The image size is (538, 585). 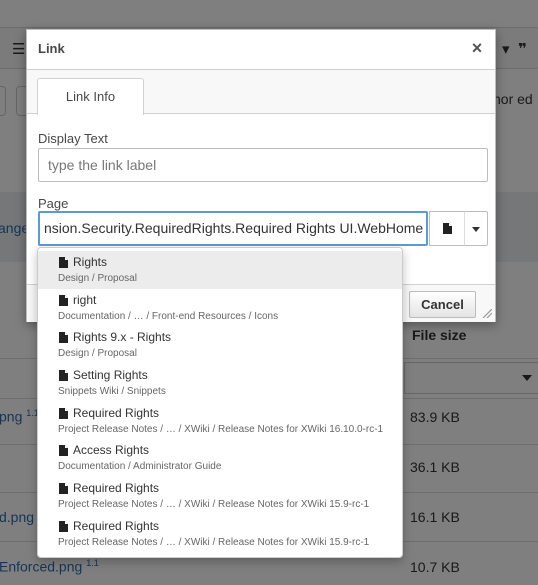 What do you see at coordinates (140, 466) in the screenshot?
I see `suggestion-path: Documentation / Administrator Guide` at bounding box center [140, 466].